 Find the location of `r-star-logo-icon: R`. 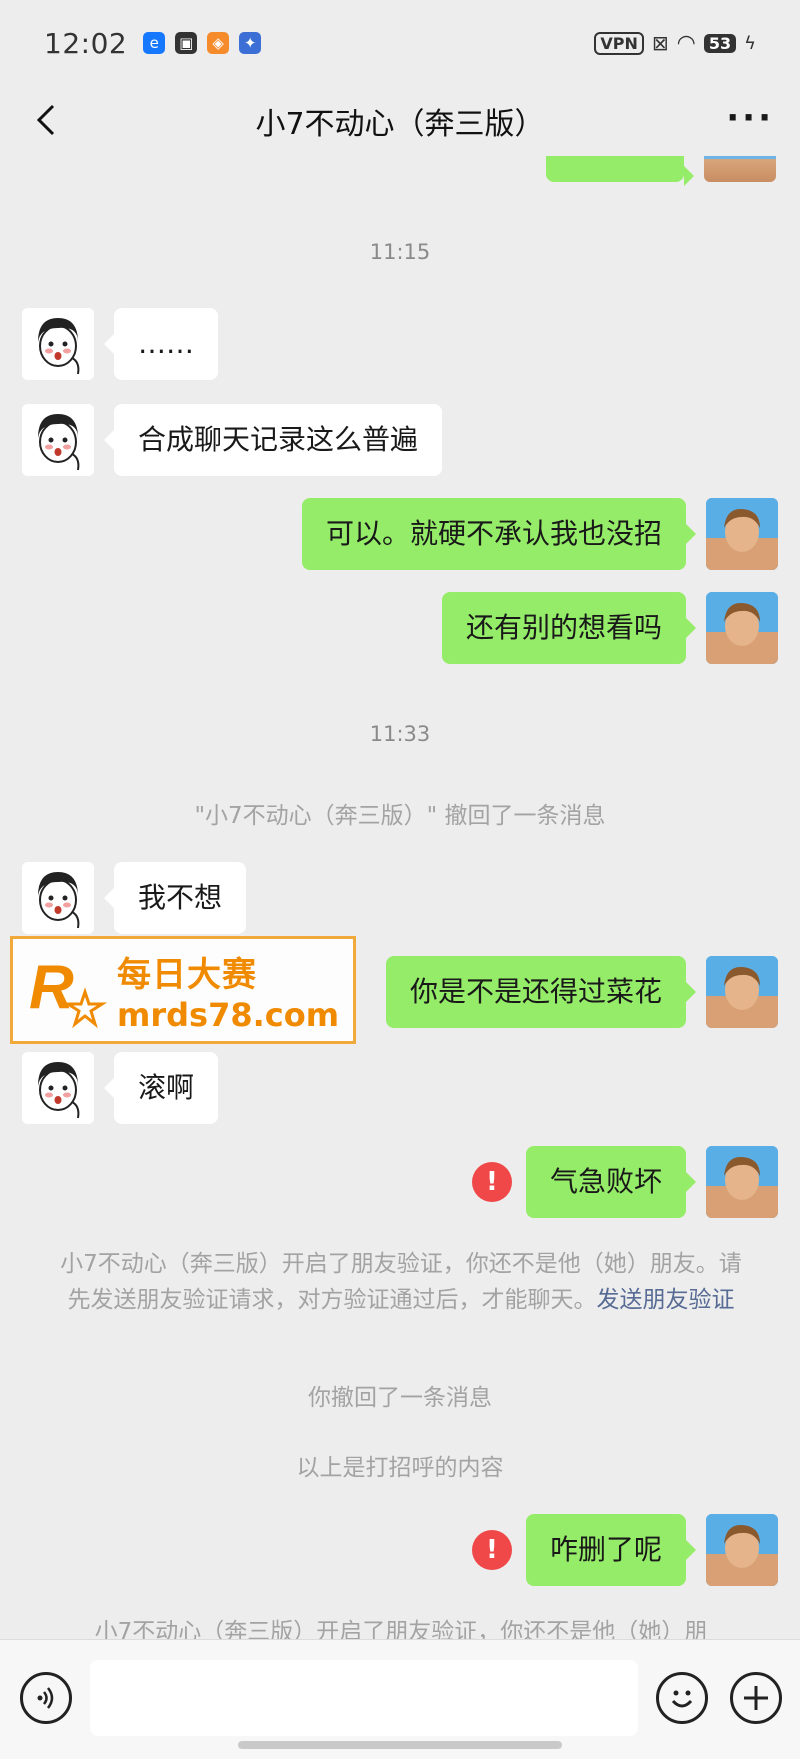

r-star-logo-icon: R is located at coordinates (67, 990).